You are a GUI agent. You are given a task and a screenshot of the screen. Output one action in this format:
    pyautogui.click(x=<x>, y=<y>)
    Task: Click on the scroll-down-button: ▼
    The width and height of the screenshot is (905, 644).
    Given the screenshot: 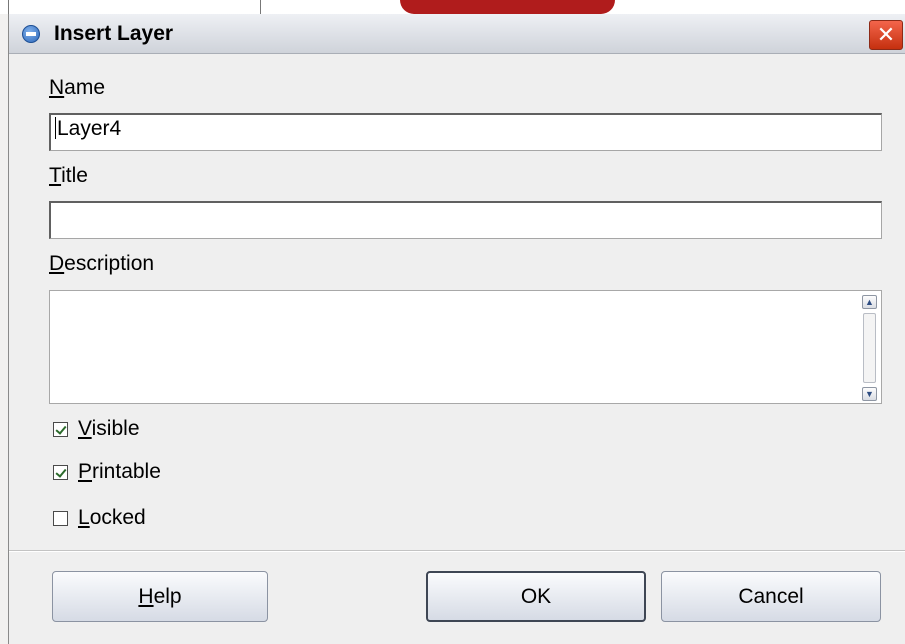 What is the action you would take?
    pyautogui.click(x=869, y=394)
    